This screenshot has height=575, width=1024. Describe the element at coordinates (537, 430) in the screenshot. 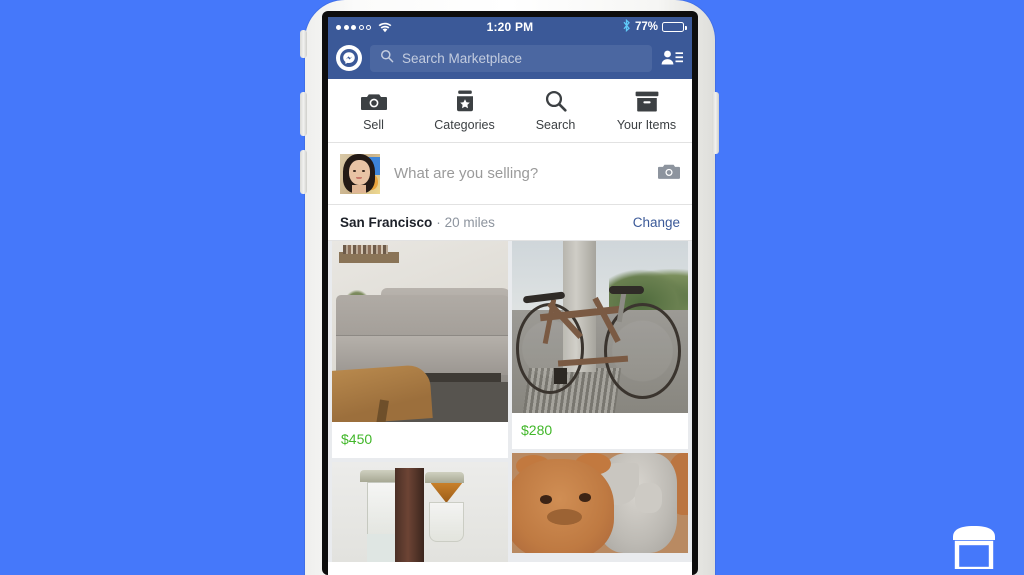

I see `listing-price: $280` at that location.